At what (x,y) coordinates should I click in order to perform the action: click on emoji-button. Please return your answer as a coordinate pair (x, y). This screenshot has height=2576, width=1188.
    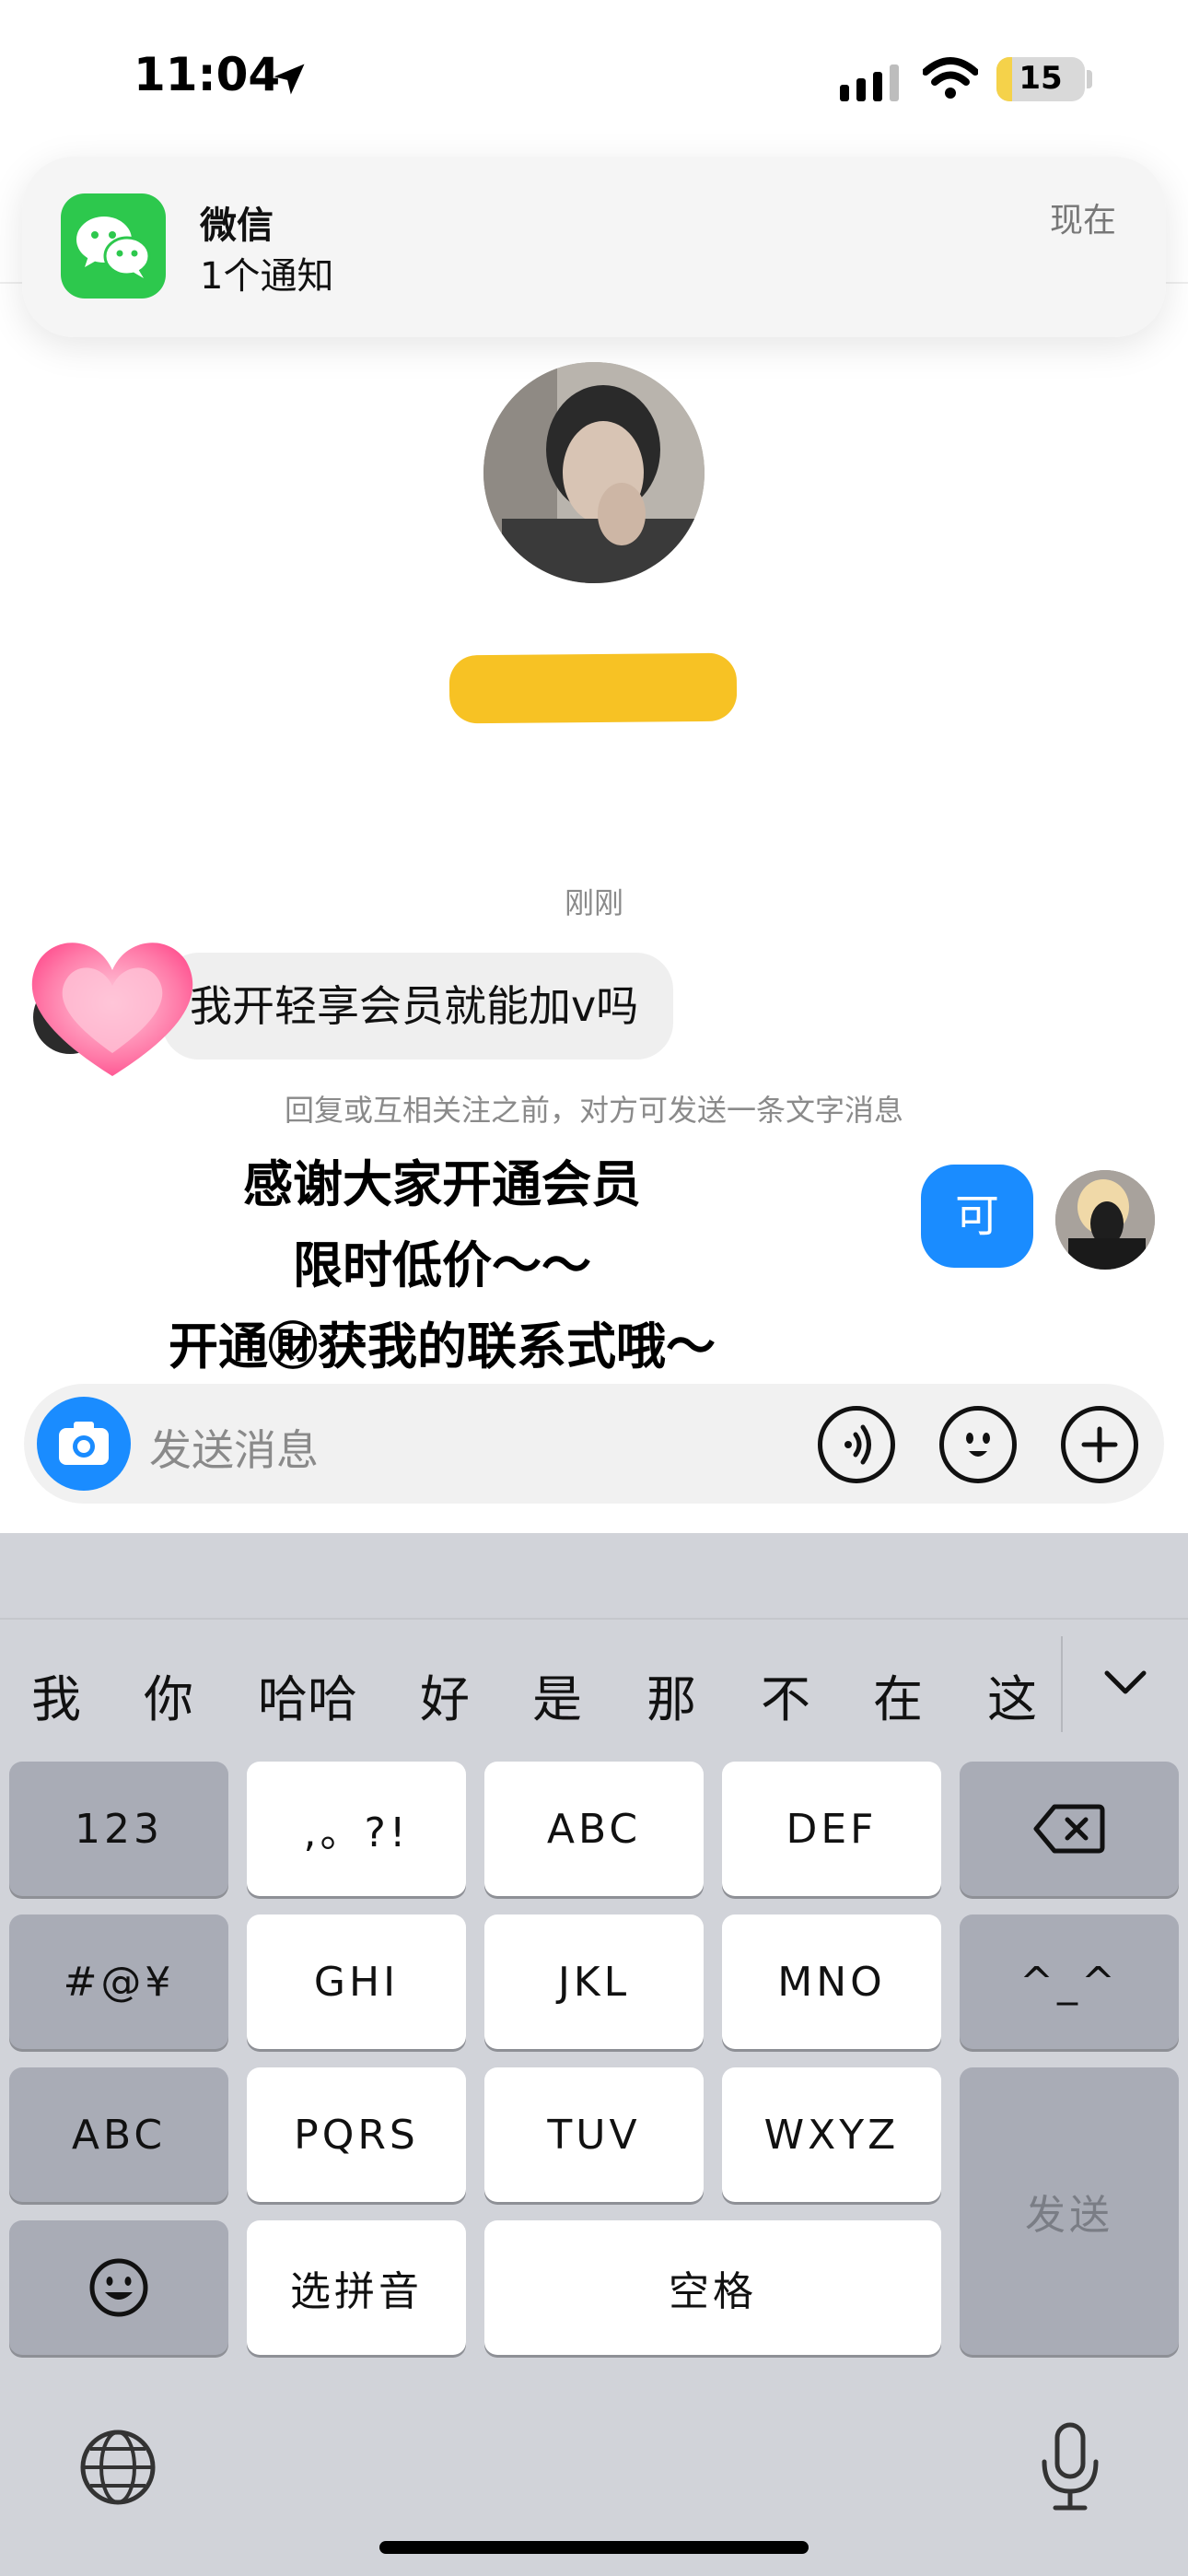
    Looking at the image, I should click on (978, 1444).